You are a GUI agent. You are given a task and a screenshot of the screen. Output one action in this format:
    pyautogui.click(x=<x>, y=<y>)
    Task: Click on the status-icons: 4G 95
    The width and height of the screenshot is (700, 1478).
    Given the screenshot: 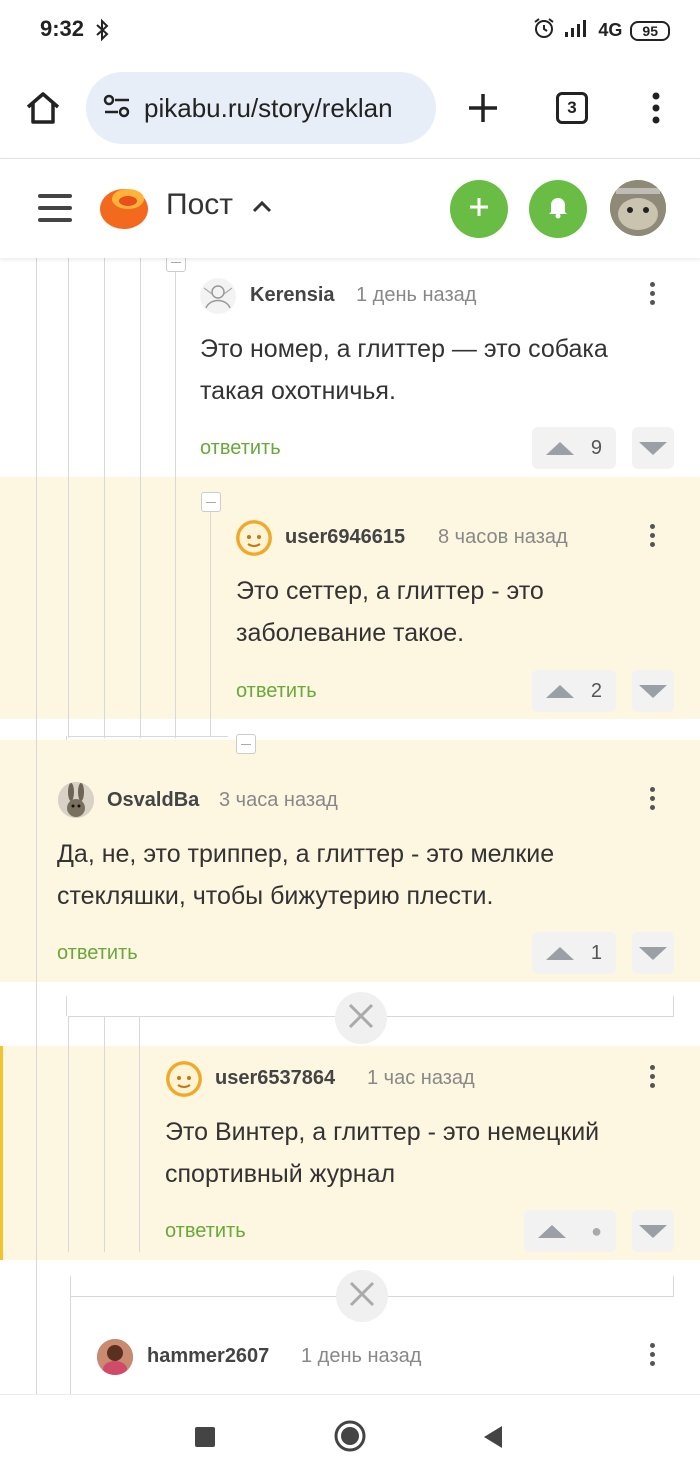 What is the action you would take?
    pyautogui.click(x=601, y=30)
    